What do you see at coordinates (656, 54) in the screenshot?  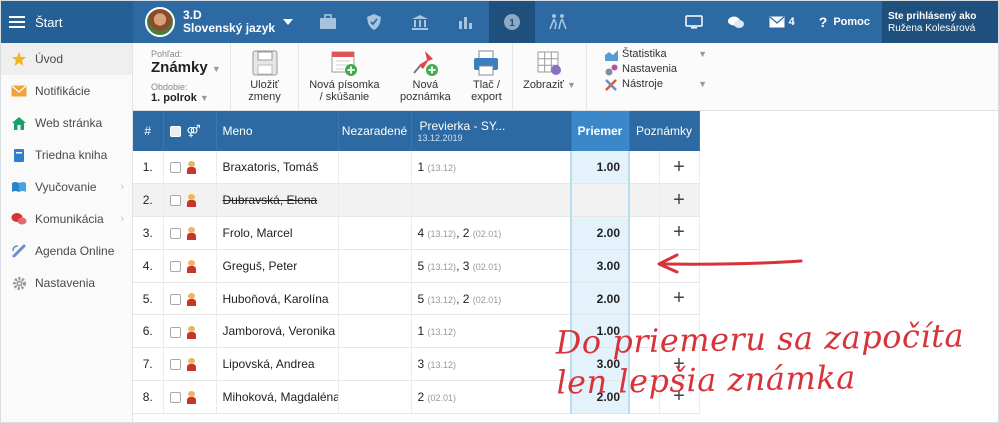 I see `menu-statistics: Štatistika ▼` at bounding box center [656, 54].